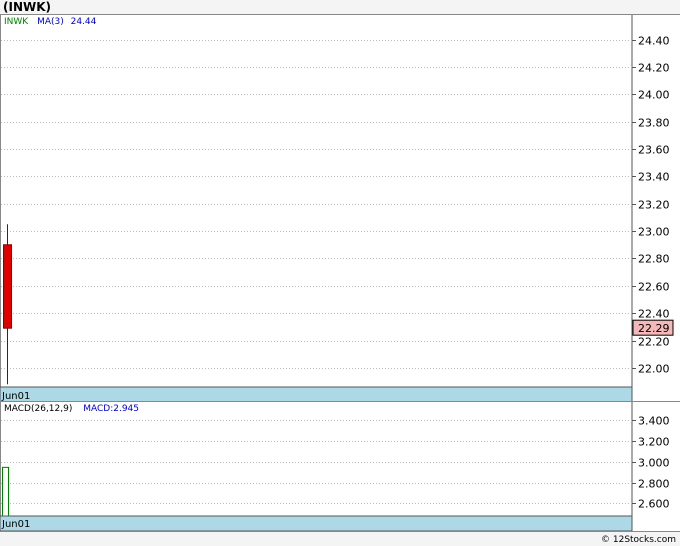 The image size is (680, 546). I want to click on y-tick-label: 23.40, so click(654, 177).